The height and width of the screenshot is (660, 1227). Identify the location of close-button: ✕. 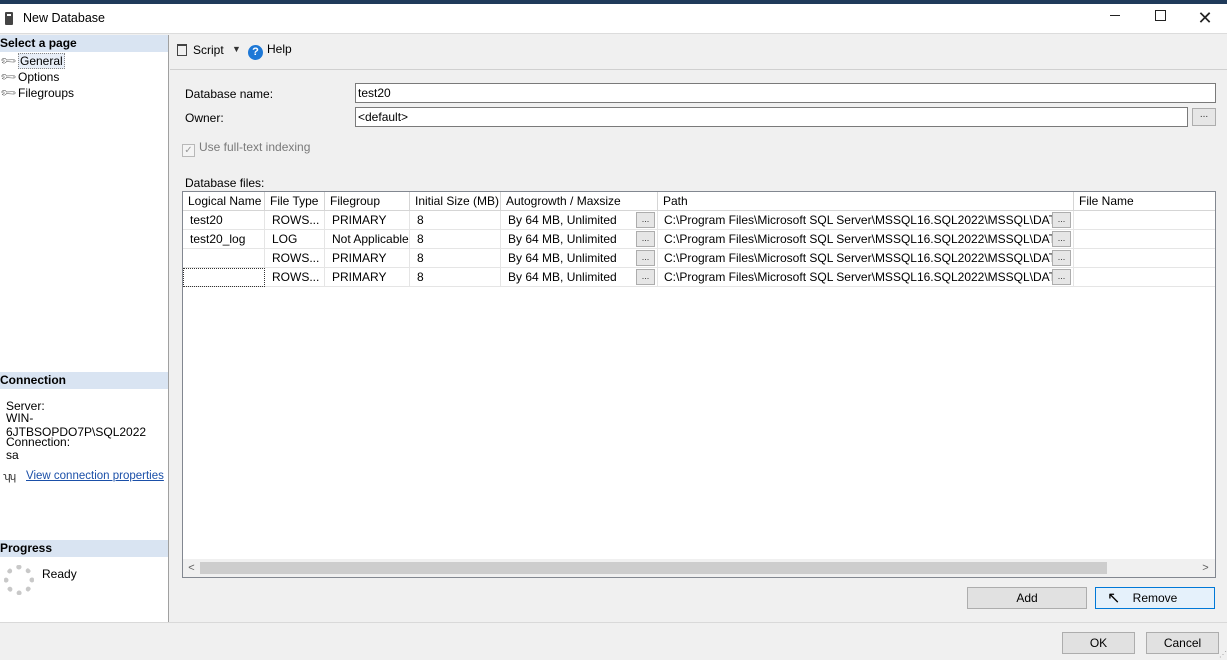
(1204, 19).